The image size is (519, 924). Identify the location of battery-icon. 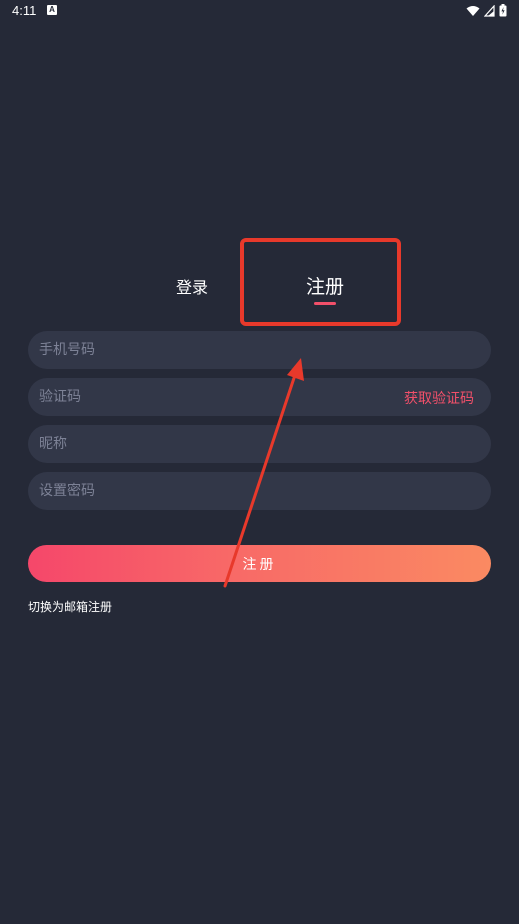
(503, 10).